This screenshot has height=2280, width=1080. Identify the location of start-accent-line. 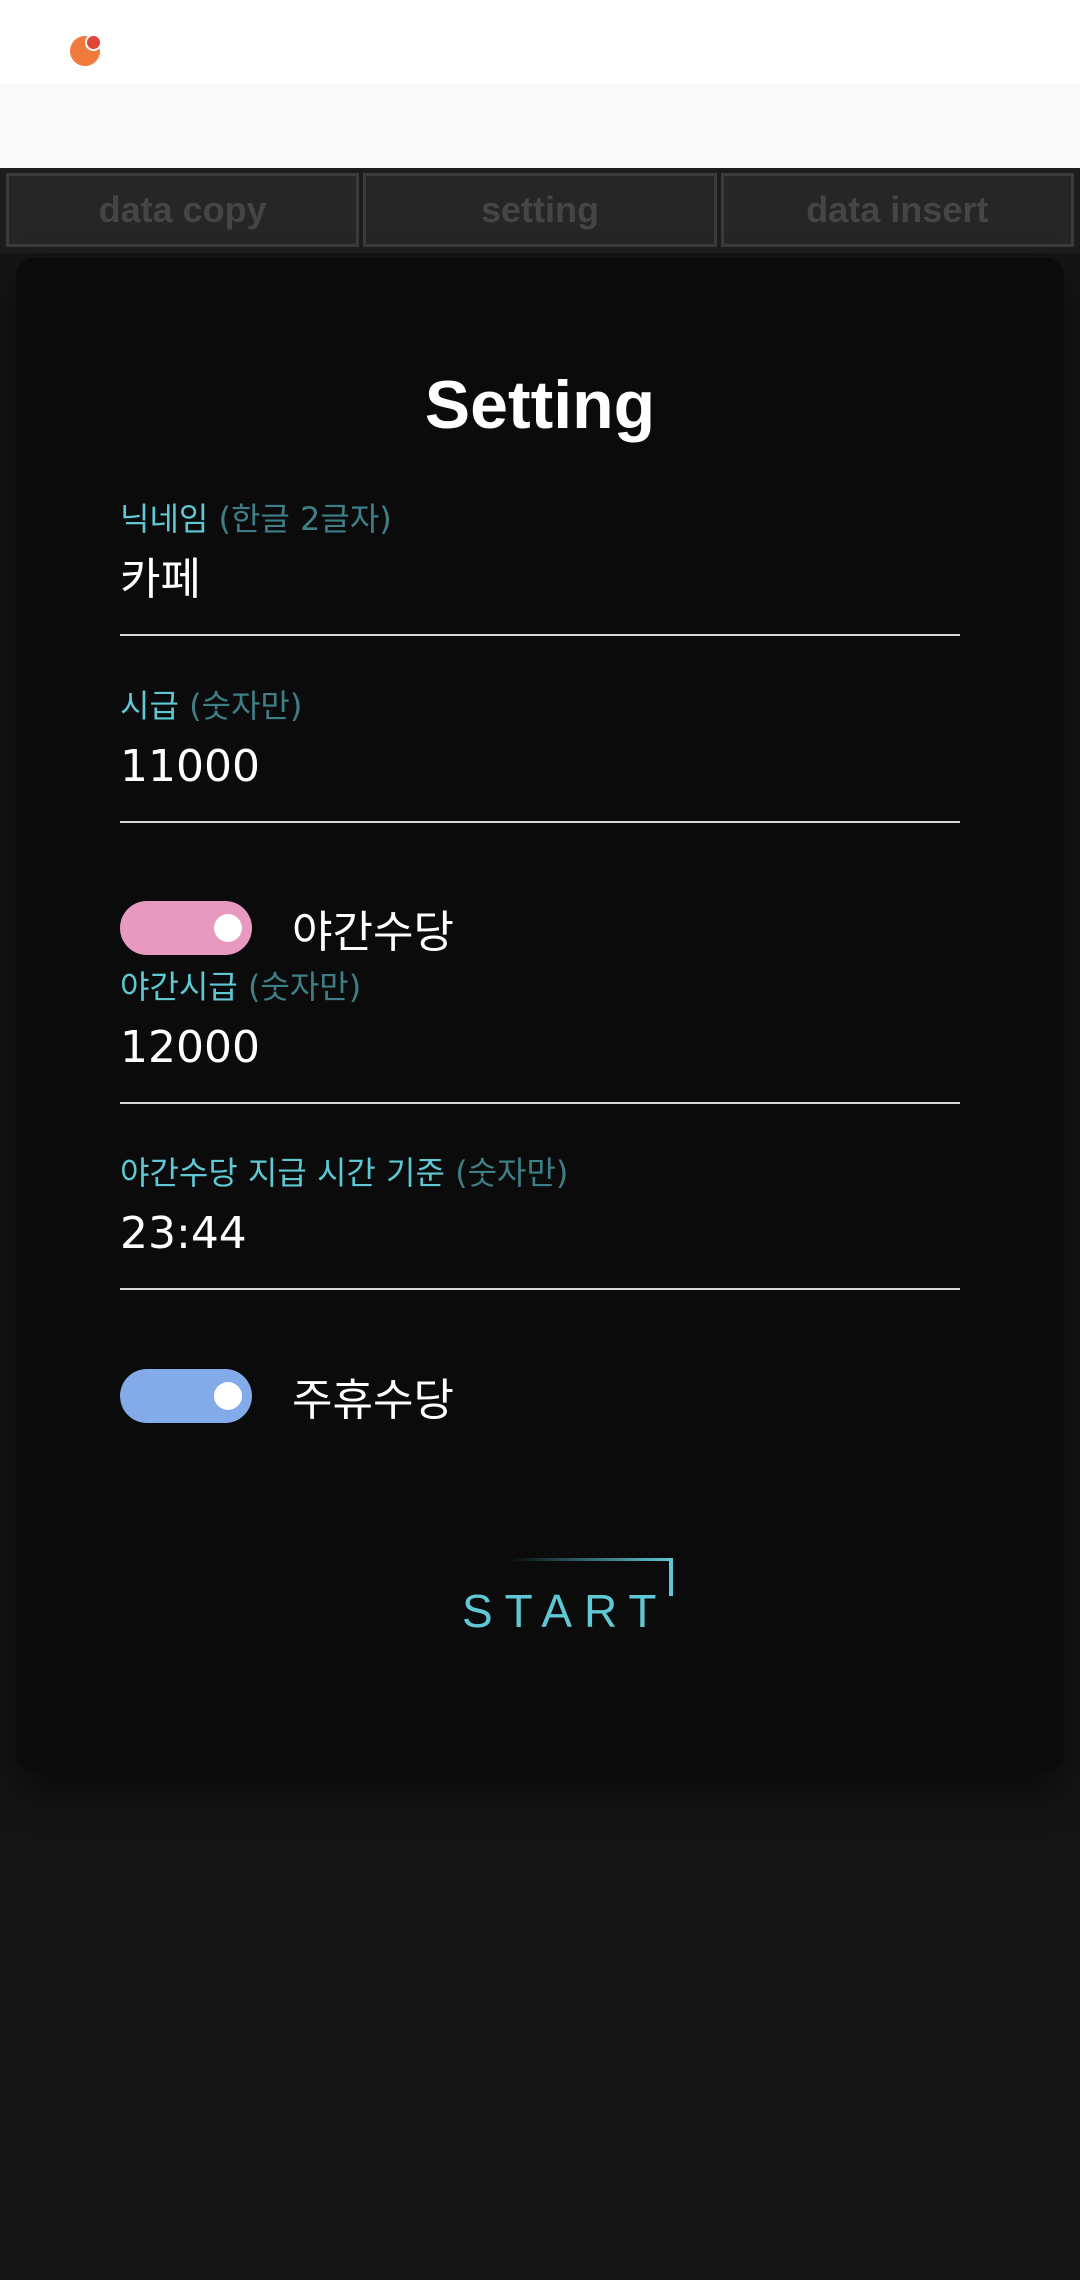
(591, 1559).